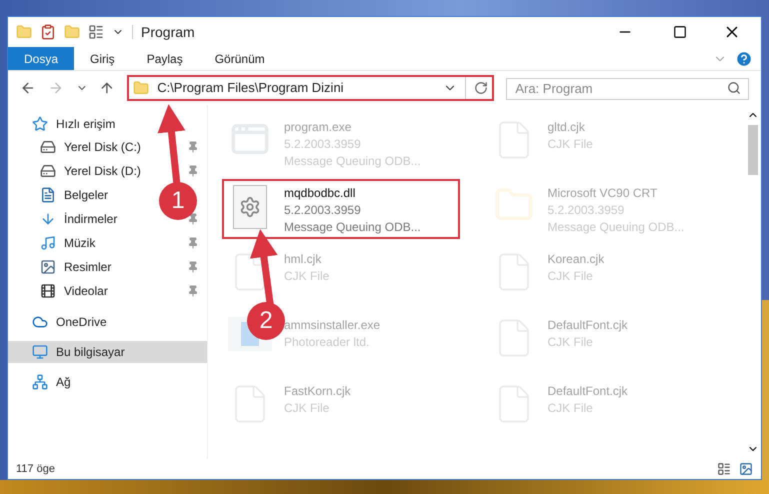 This screenshot has height=494, width=769. Describe the element at coordinates (79, 219) in the screenshot. I see `sidebar-item: İndirmeler` at that location.